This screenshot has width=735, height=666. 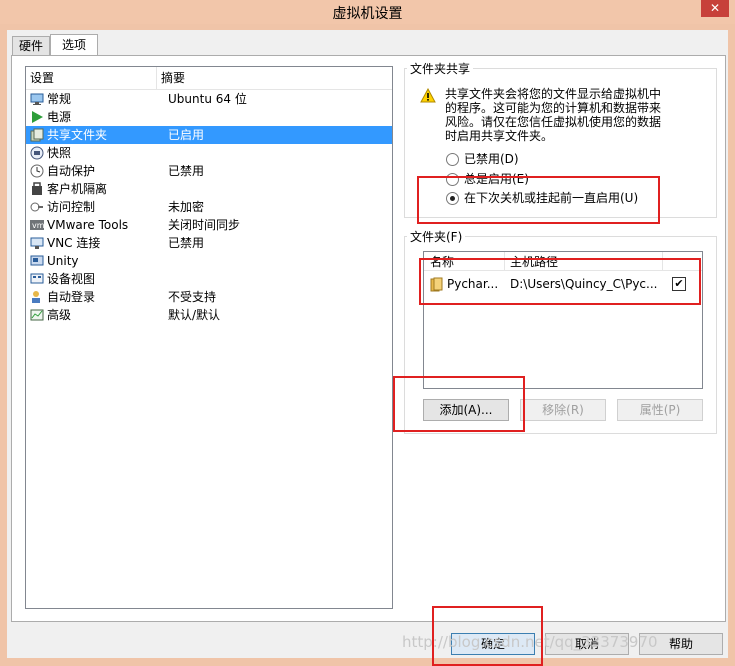 I want to click on column-header-setting: 设置, so click(x=91, y=78).